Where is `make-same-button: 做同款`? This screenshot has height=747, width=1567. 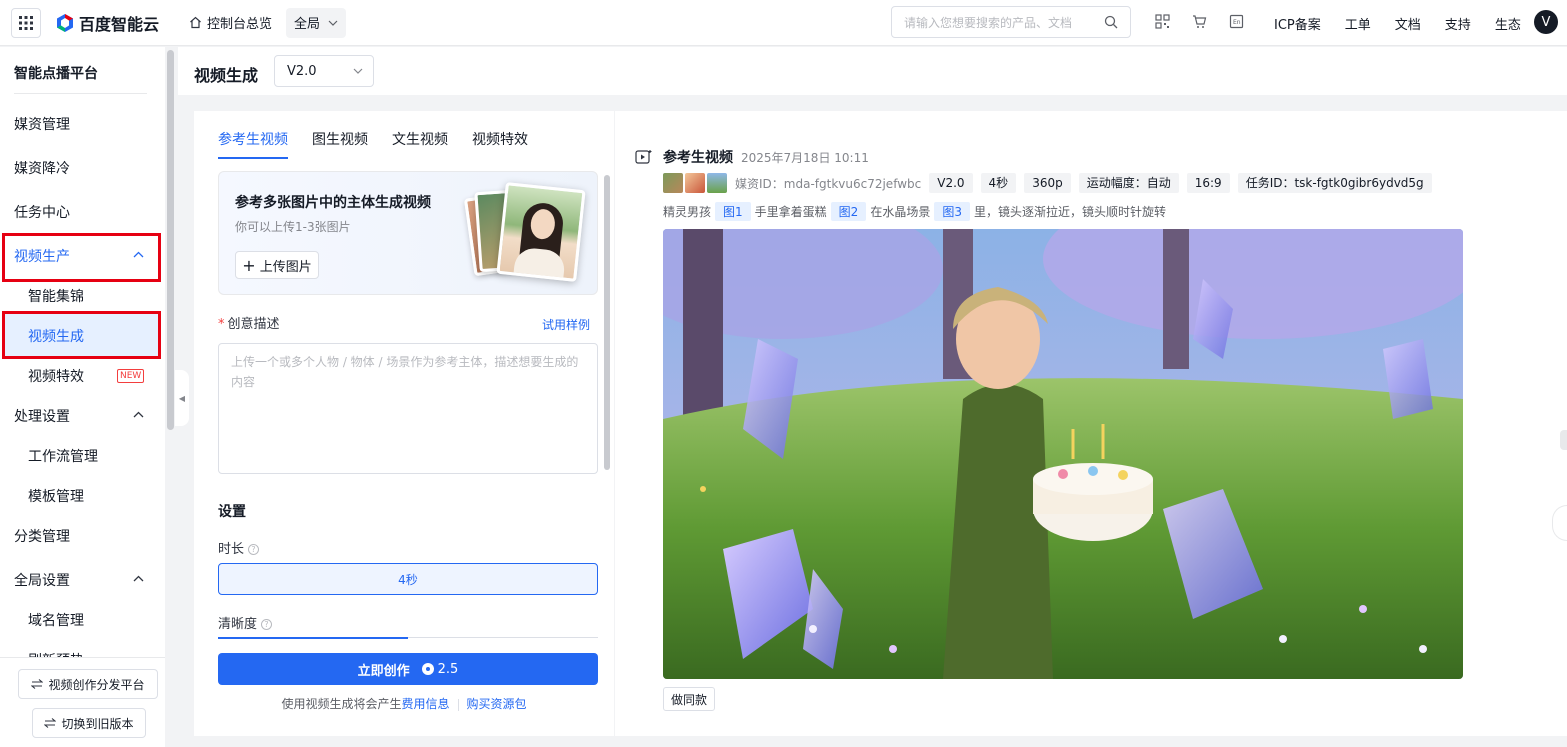 make-same-button: 做同款 is located at coordinates (689, 699).